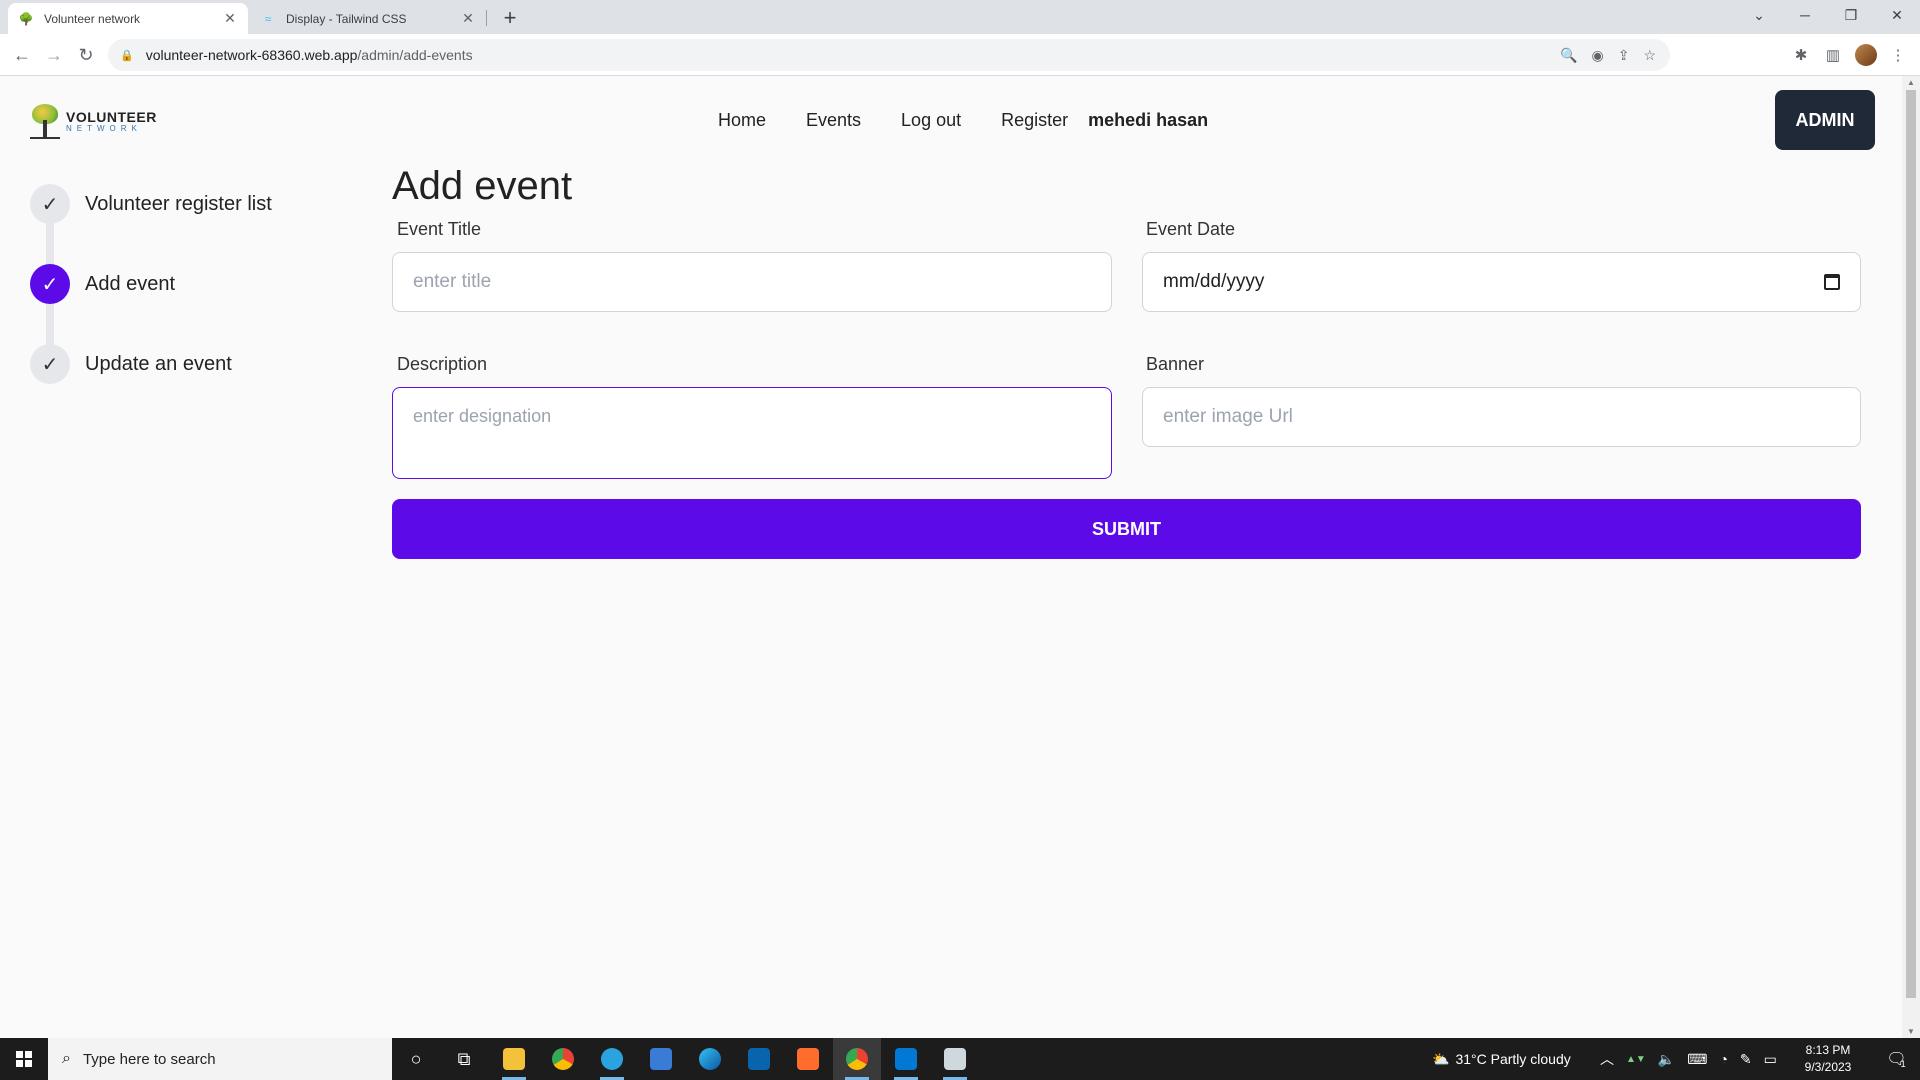  What do you see at coordinates (415, 55) in the screenshot?
I see `url-path: /admin/add-events` at bounding box center [415, 55].